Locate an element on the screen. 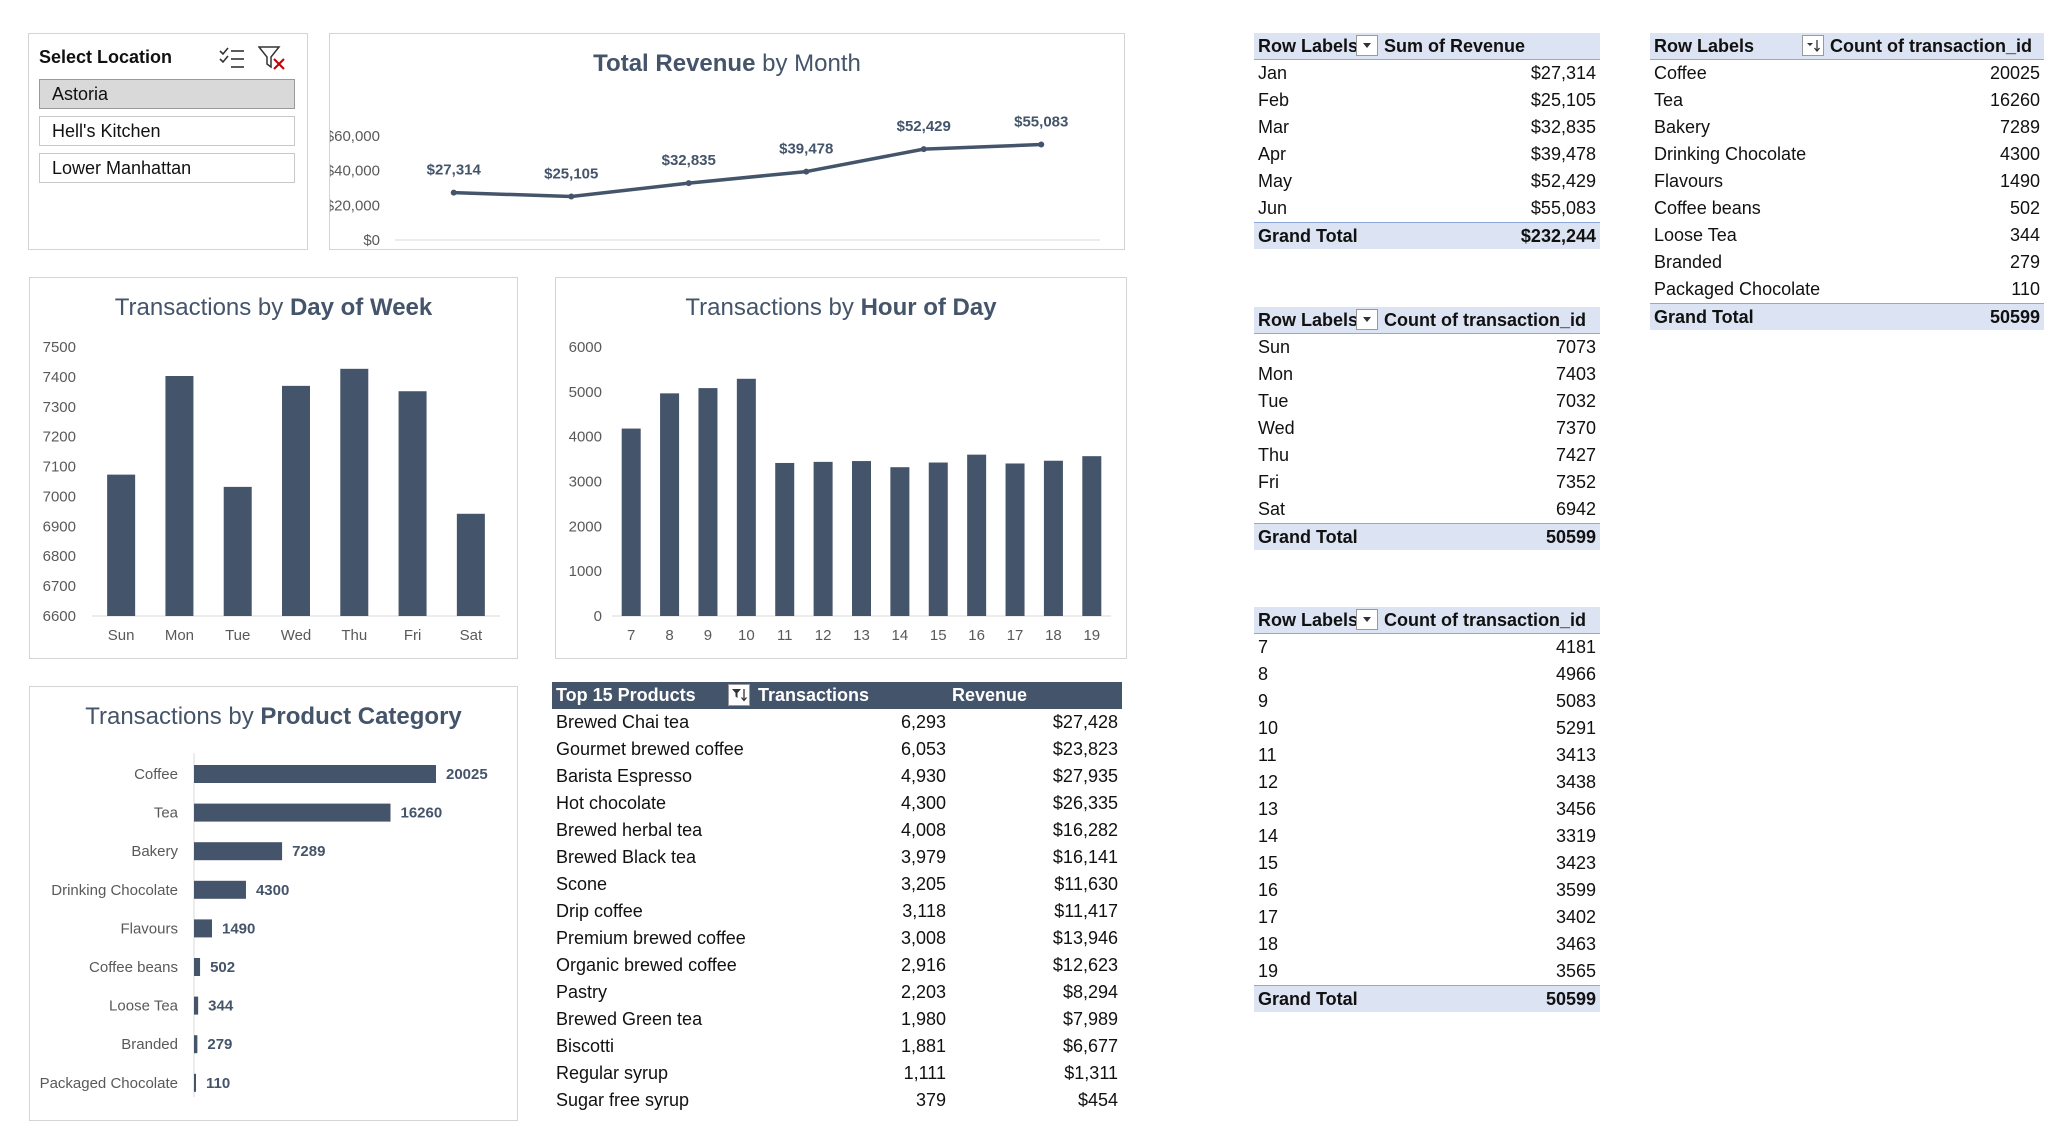 The image size is (2070, 1146). product-name-cell: Biscotti is located at coordinates (585, 1046).